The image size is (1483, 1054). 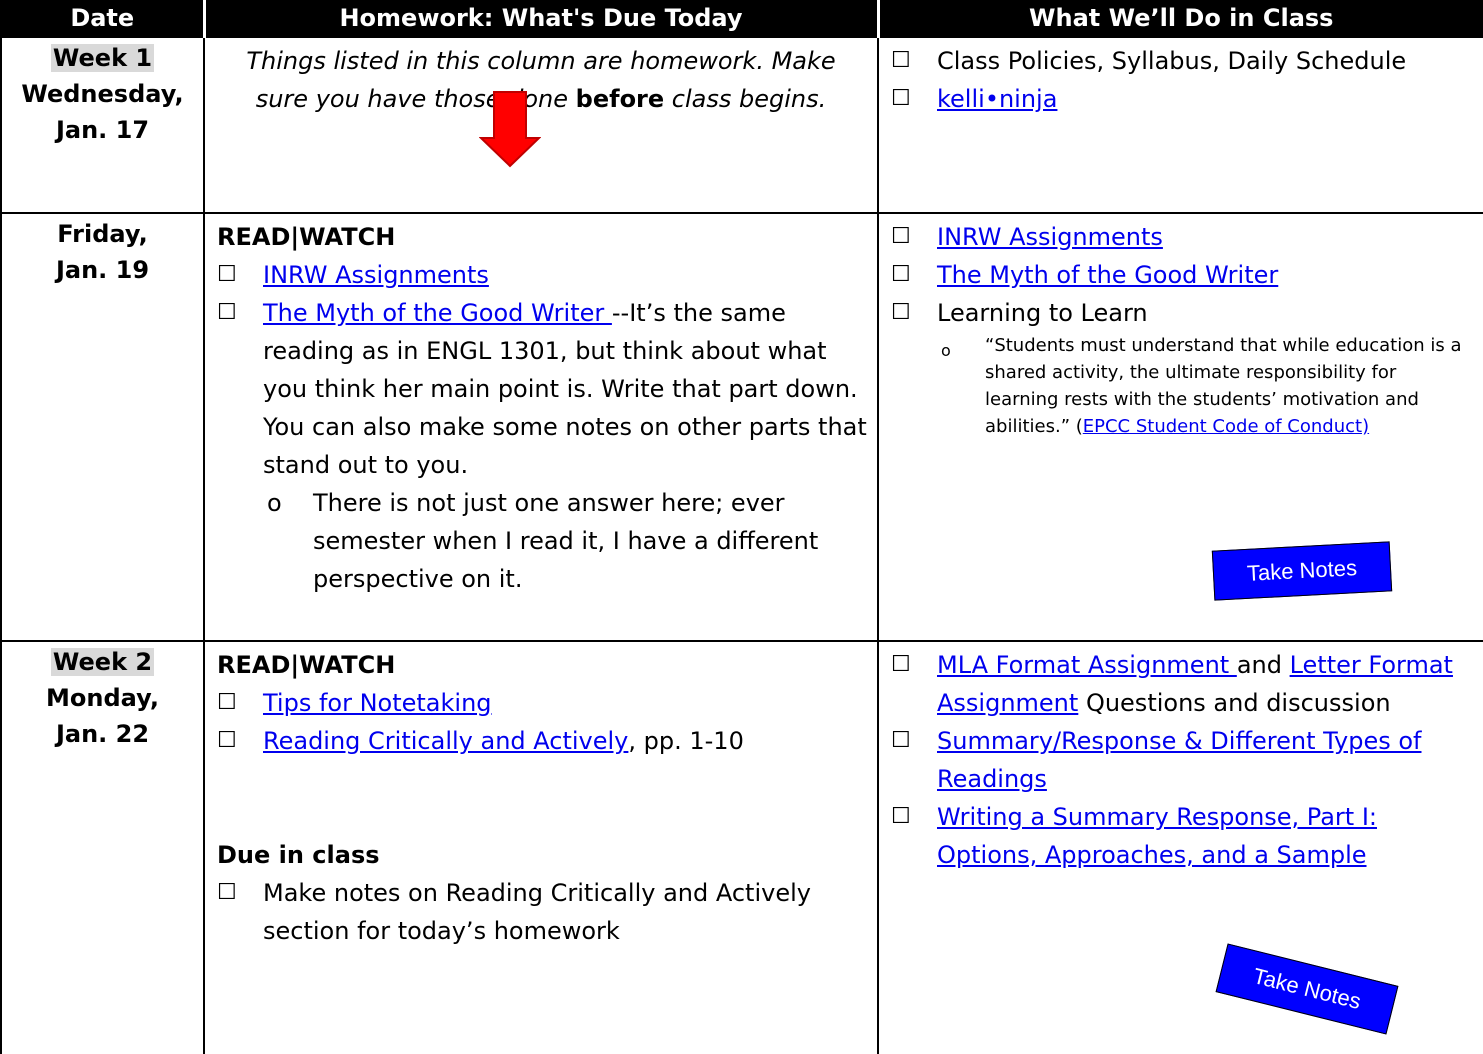 I want to click on list-item: ☐ kelli•ninja, so click(x=1182, y=99).